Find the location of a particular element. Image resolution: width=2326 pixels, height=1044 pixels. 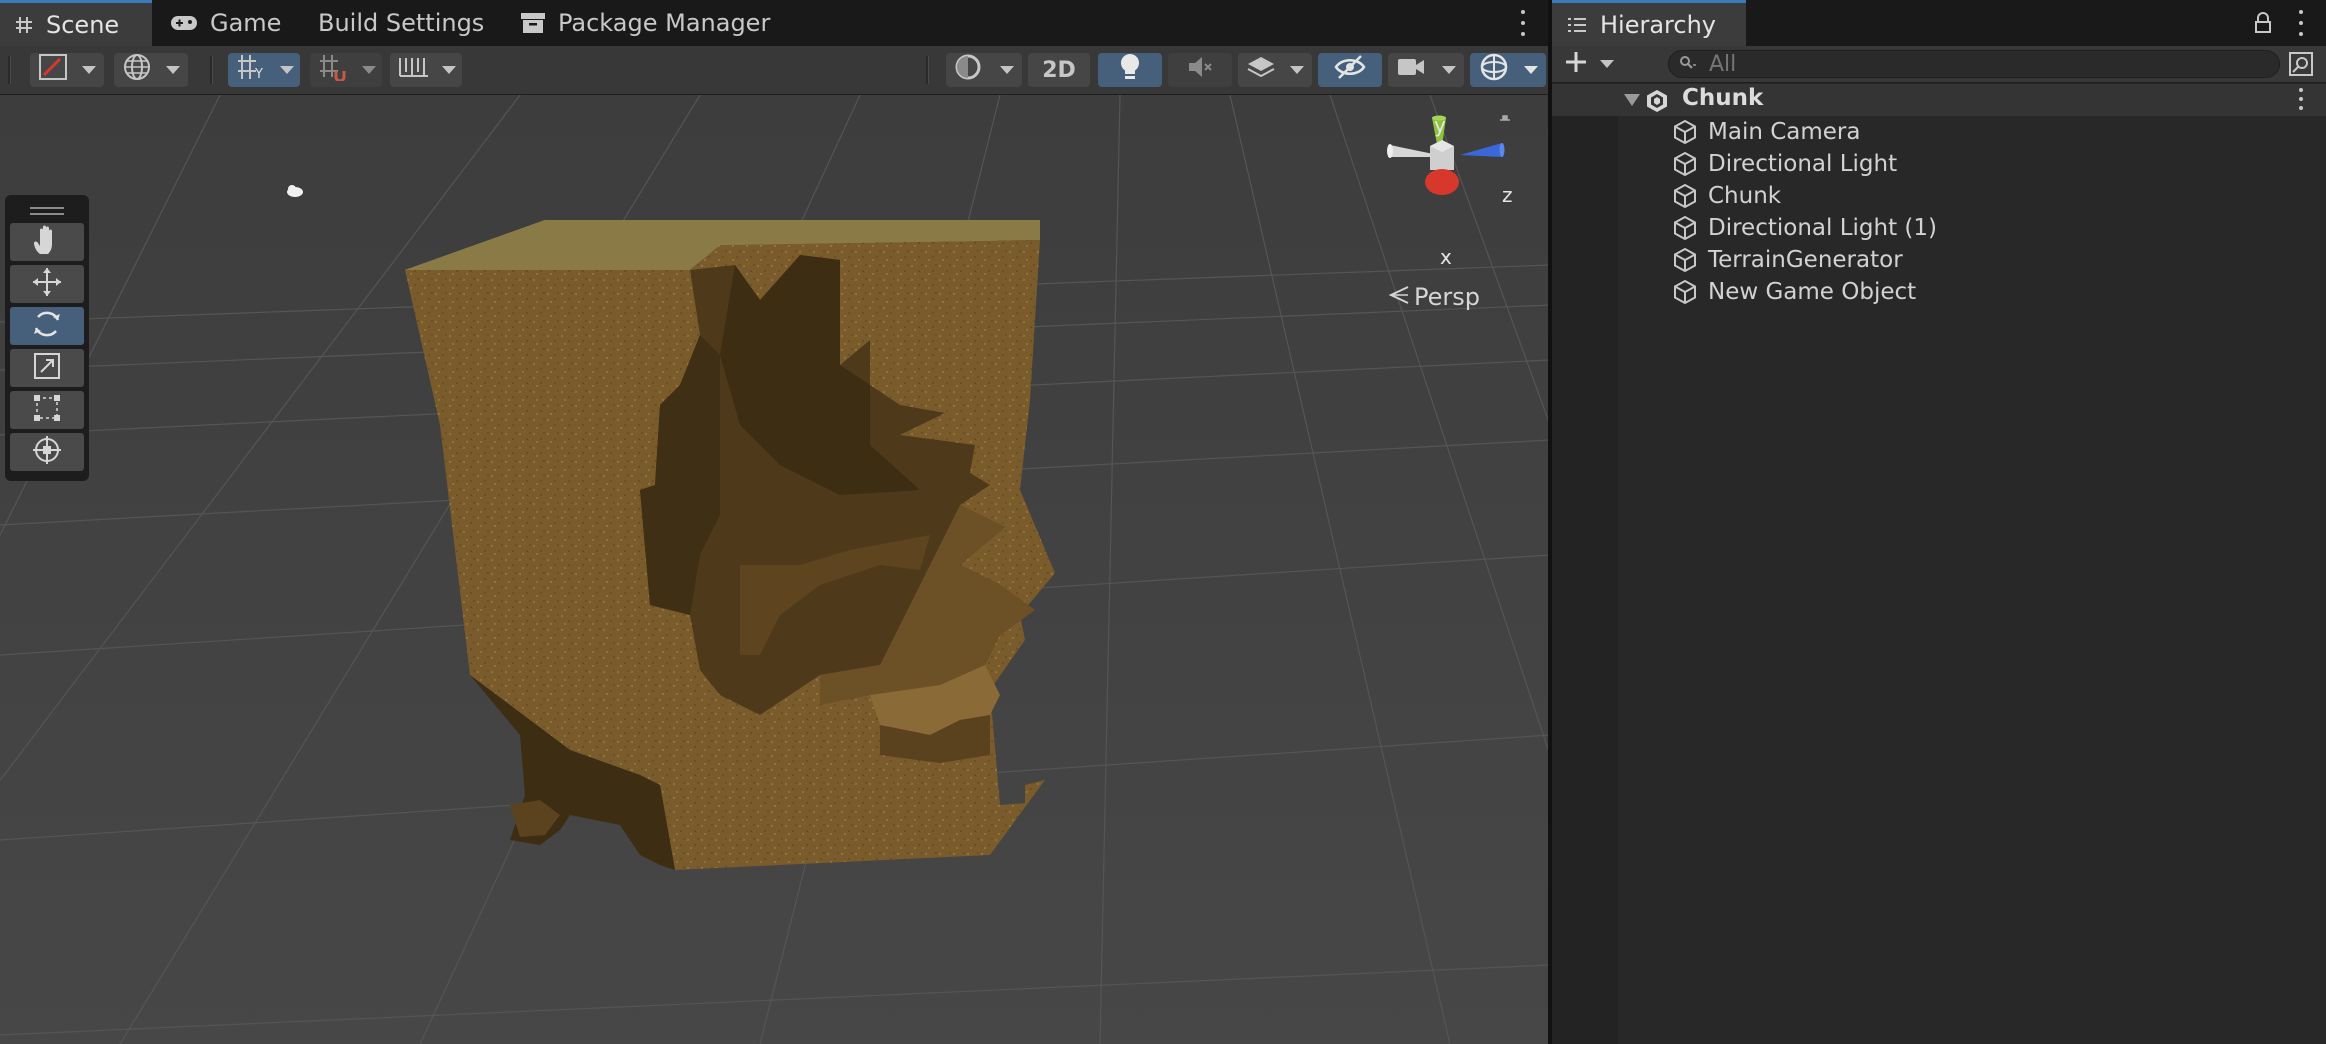

perspective-chevron-icon is located at coordinates (1399, 297).